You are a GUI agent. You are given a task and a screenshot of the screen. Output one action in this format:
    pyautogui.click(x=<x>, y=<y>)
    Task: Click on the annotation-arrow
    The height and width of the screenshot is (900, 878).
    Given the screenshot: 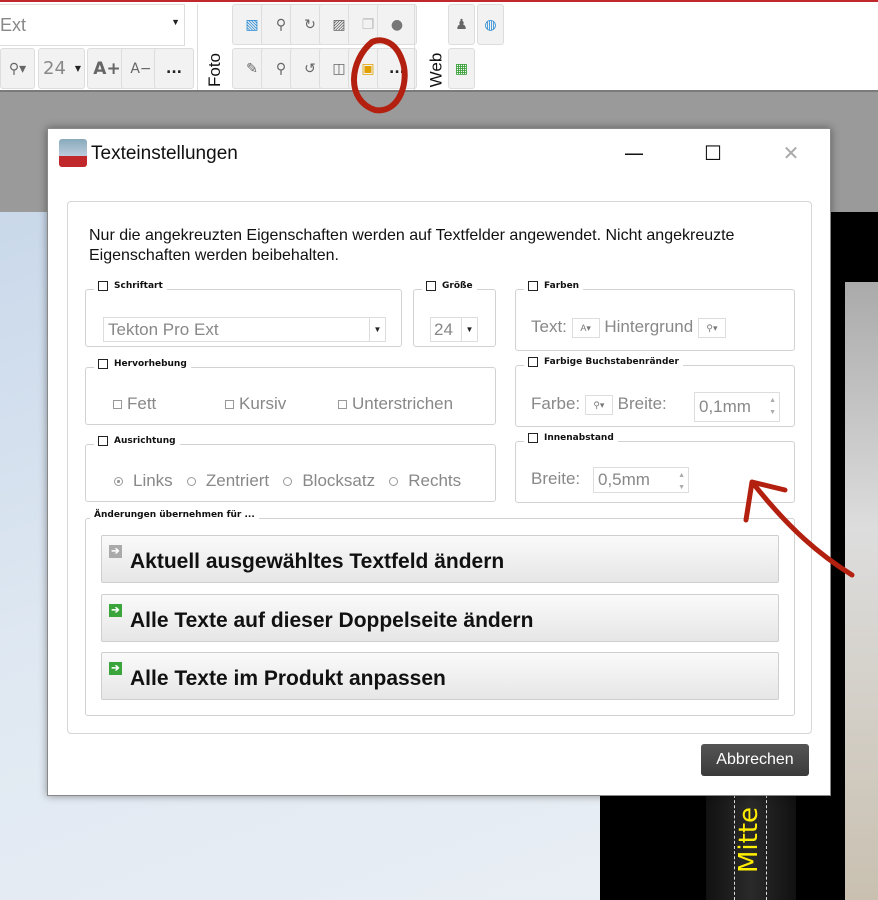 What is the action you would take?
    pyautogui.click(x=799, y=528)
    